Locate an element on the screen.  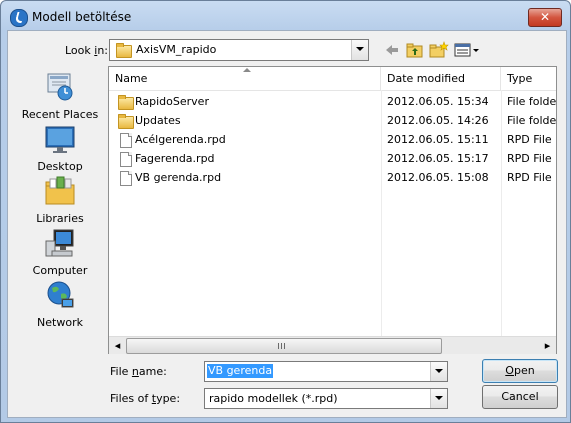
column-label: Name is located at coordinates (131, 78).